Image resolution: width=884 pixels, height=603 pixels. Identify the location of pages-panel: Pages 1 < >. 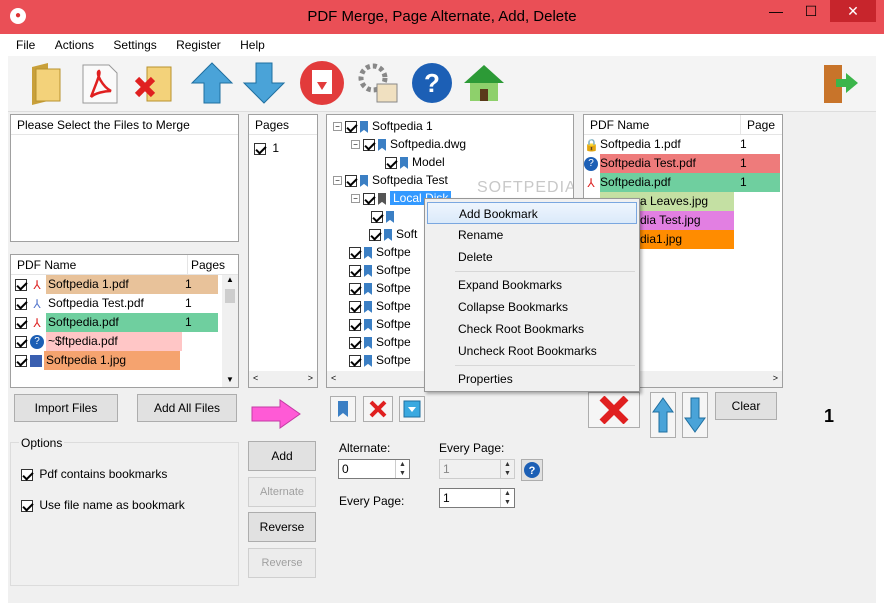
(283, 251).